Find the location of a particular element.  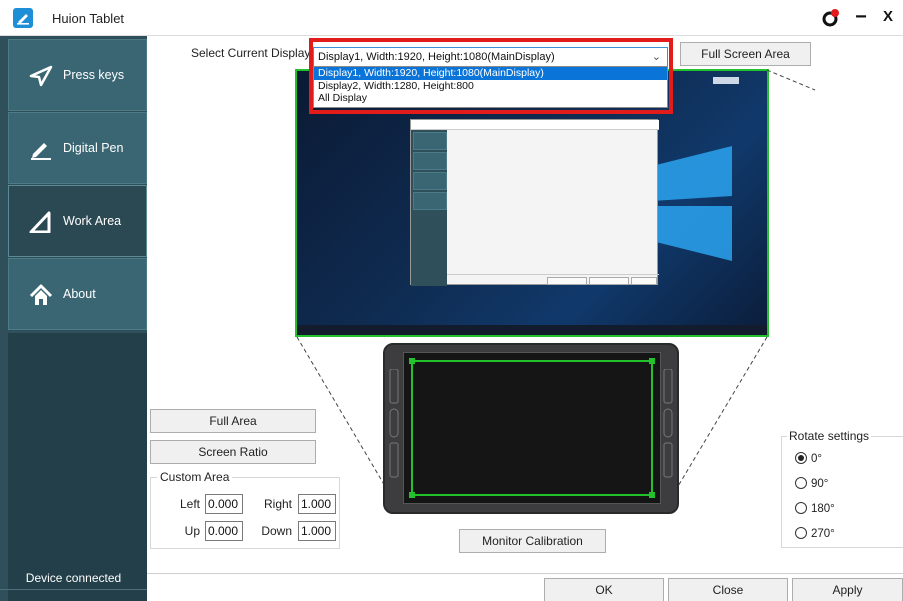

mini-title-bar is located at coordinates (535, 125).